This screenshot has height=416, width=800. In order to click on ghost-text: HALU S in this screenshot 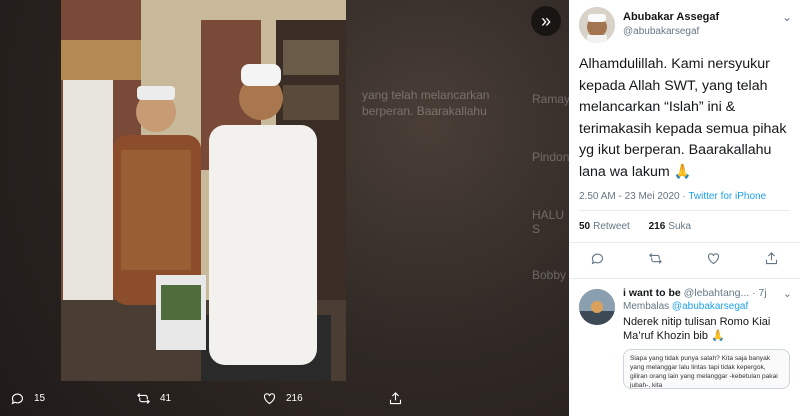, I will do `click(548, 222)`.